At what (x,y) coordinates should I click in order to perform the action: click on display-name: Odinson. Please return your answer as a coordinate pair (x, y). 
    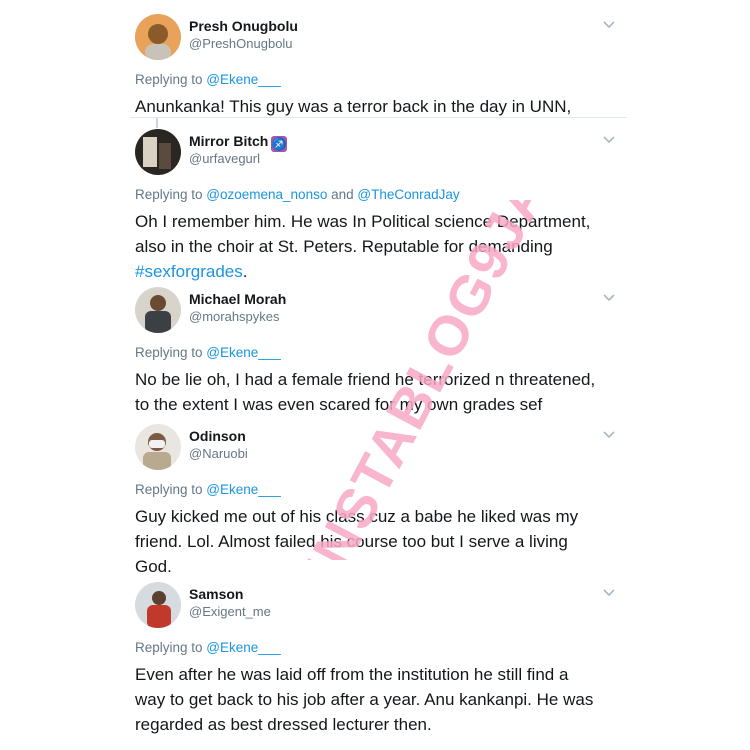
    Looking at the image, I should click on (217, 436).